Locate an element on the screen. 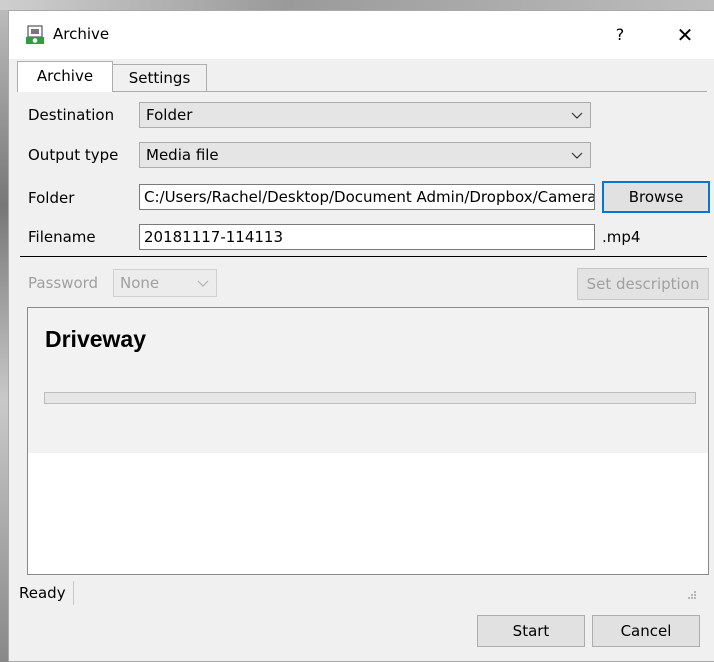 The image size is (714, 662). browse-button: Browse is located at coordinates (656, 197).